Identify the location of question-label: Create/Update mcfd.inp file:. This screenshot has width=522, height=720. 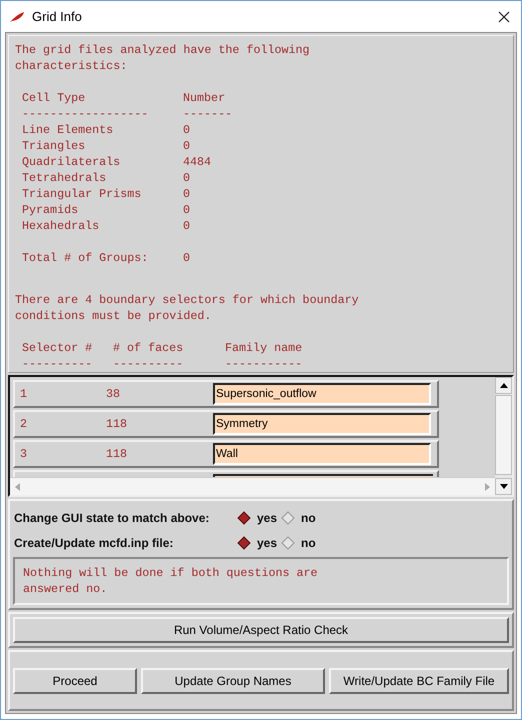
(93, 543).